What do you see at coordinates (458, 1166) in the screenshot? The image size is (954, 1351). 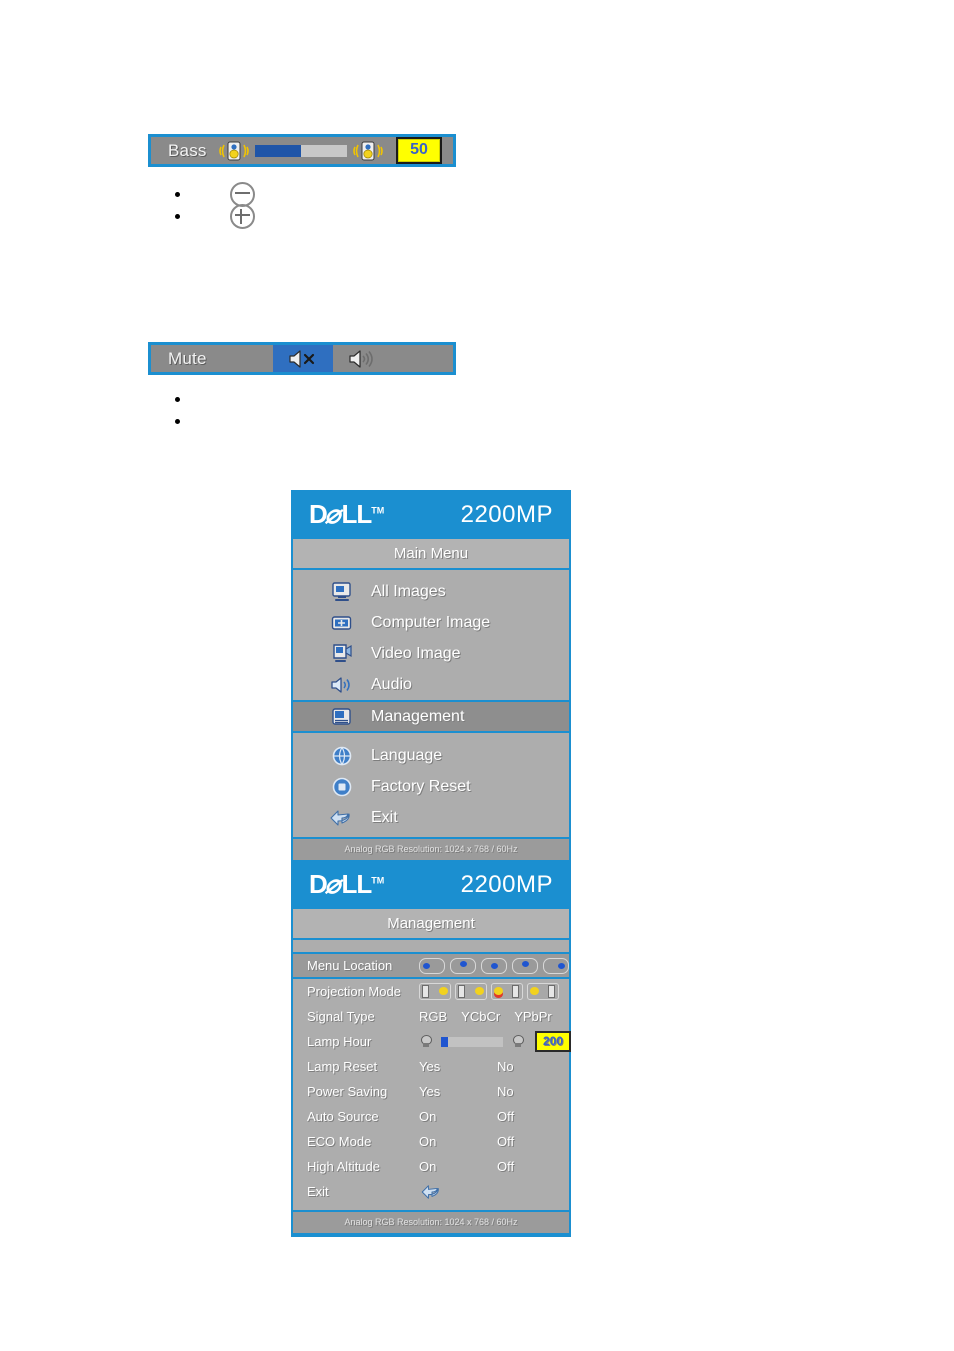 I see `high-altitude-on: On` at bounding box center [458, 1166].